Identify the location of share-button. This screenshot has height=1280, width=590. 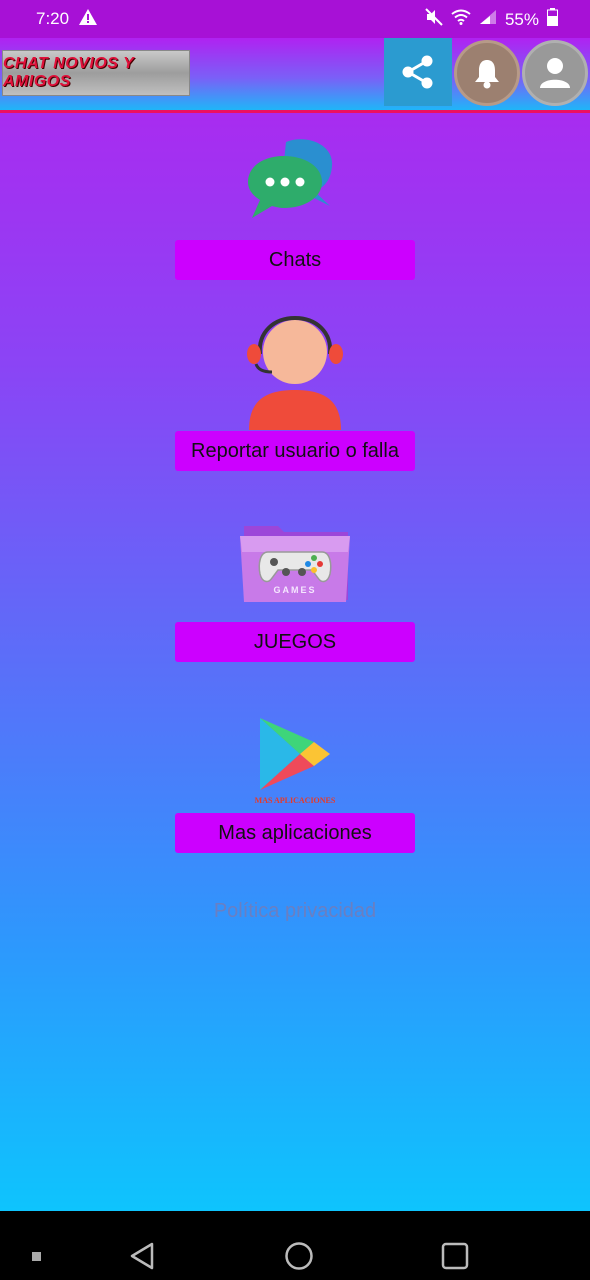
(418, 72).